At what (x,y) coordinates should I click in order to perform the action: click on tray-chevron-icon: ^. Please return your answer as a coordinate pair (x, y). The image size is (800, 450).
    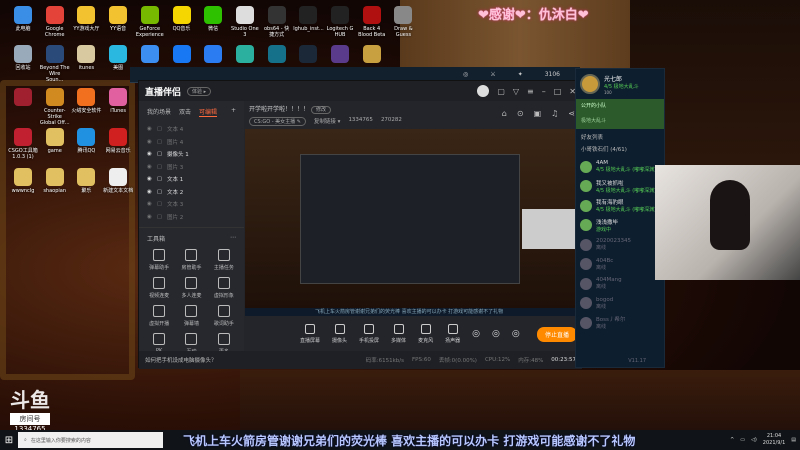
    Looking at the image, I should click on (732, 440).